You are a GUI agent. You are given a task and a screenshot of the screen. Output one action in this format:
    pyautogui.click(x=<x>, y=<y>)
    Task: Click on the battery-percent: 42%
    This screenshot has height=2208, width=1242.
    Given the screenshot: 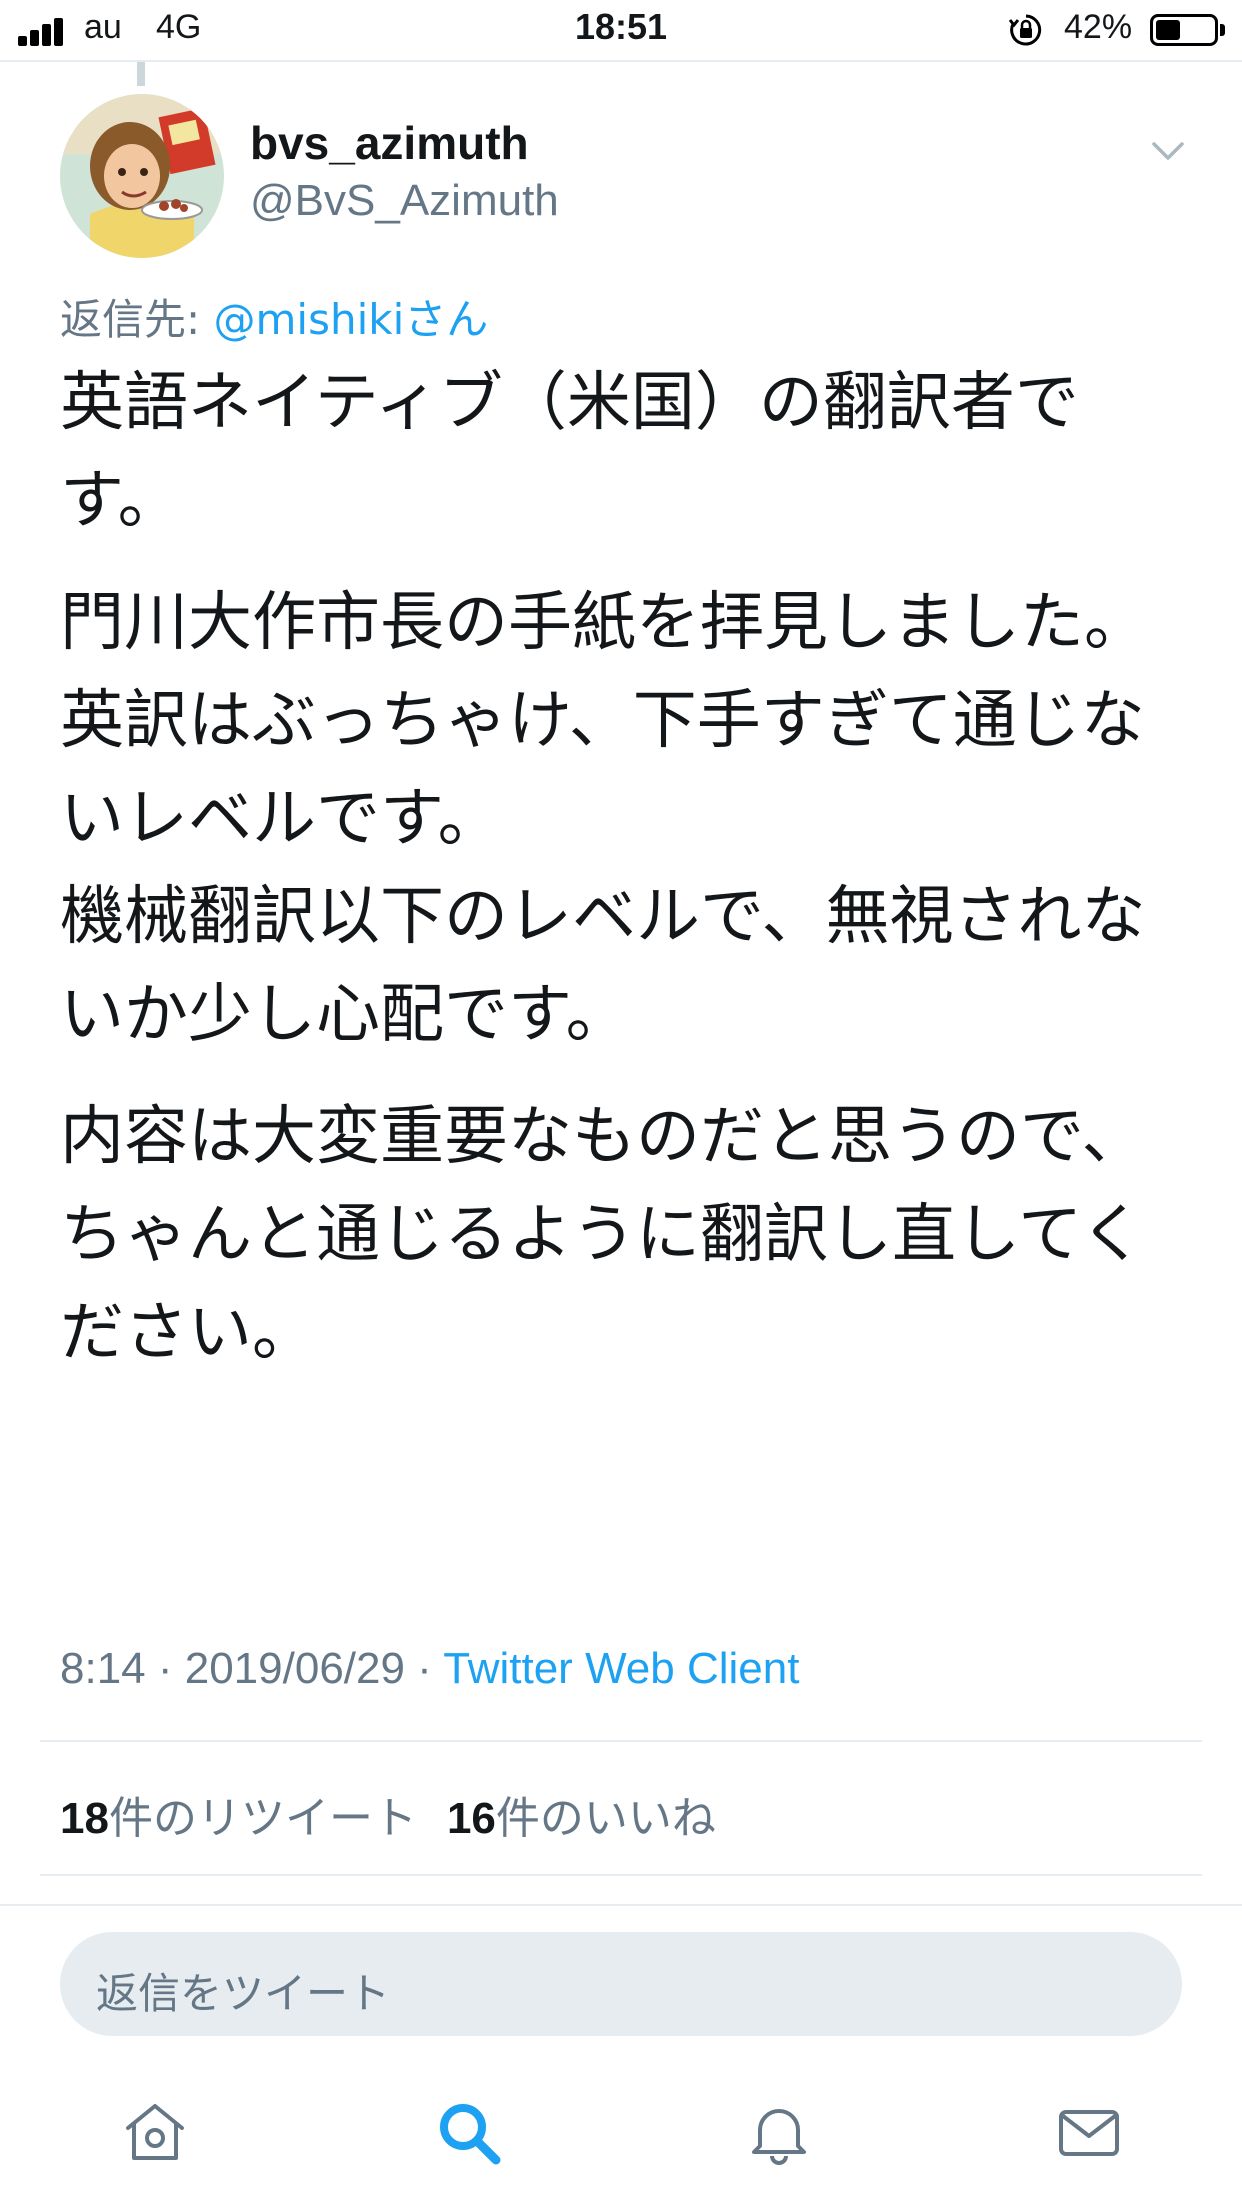 What is the action you would take?
    pyautogui.click(x=1098, y=27)
    